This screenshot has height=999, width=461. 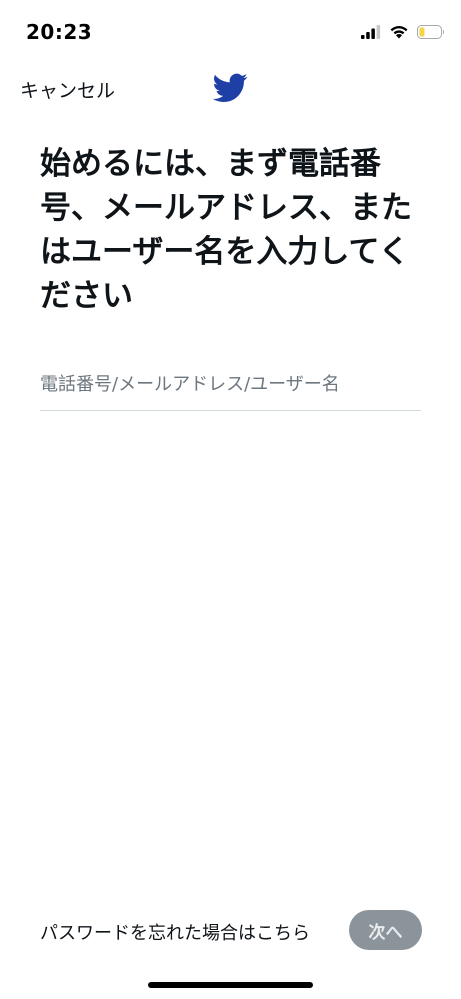 What do you see at coordinates (226, 230) in the screenshot?
I see `page-title: 始めるには、まず電話番号、メールアドレス、またはユーザー名を入力してください` at bounding box center [226, 230].